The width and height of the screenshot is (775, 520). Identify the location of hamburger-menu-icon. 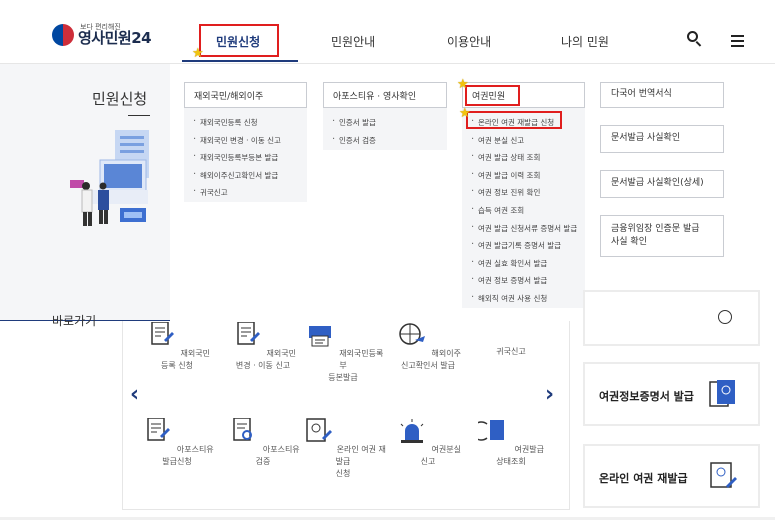
(738, 41).